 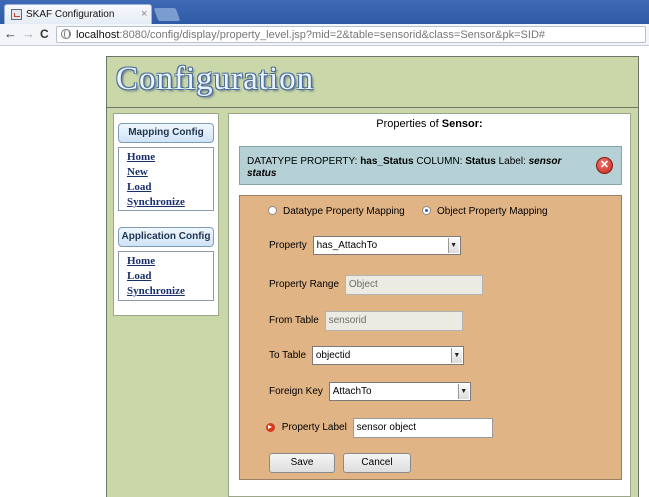 I want to click on to-table-row: To Table objectid ▼, so click(x=366, y=356).